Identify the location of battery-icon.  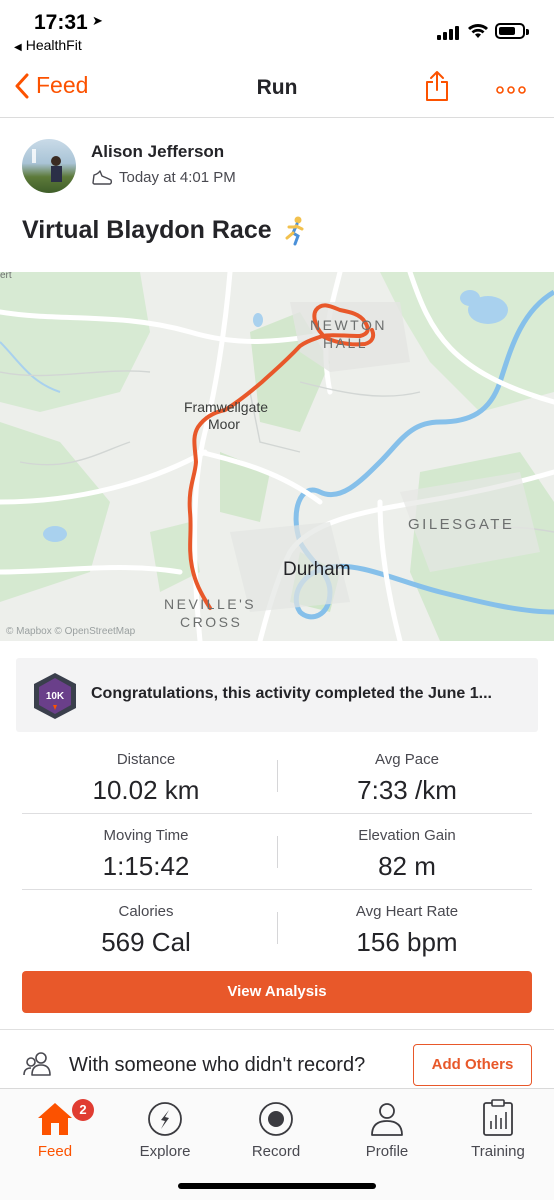
(512, 31).